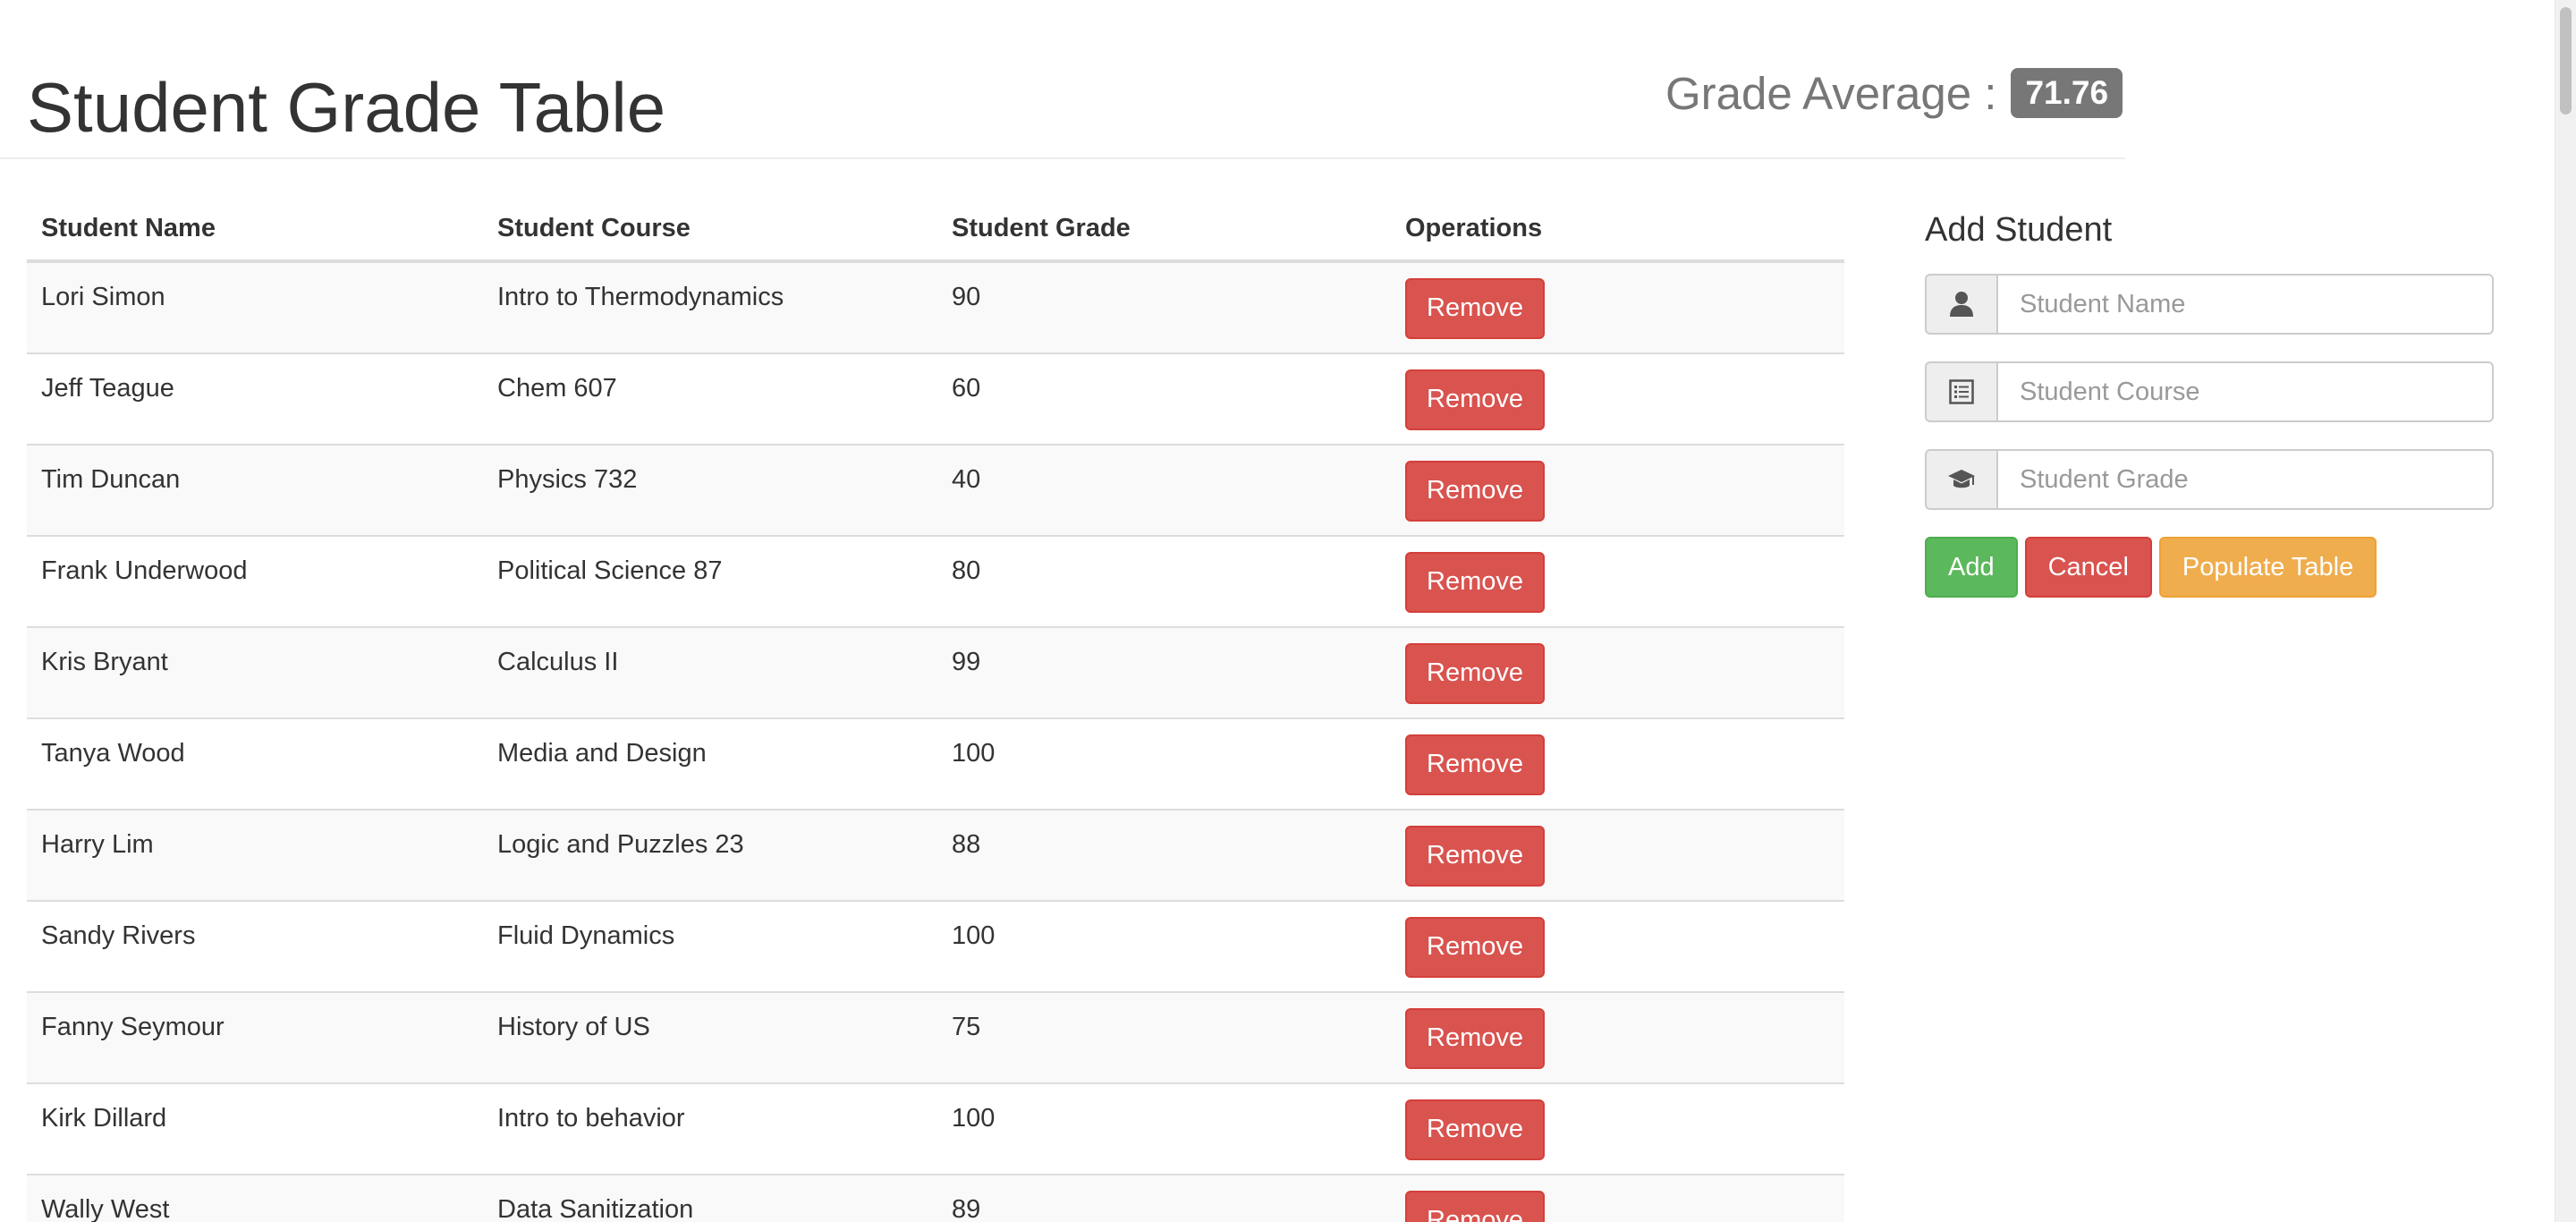 This screenshot has width=2576, height=1222. Describe the element at coordinates (1164, 1037) in the screenshot. I see `student-grade-cell: 75` at that location.